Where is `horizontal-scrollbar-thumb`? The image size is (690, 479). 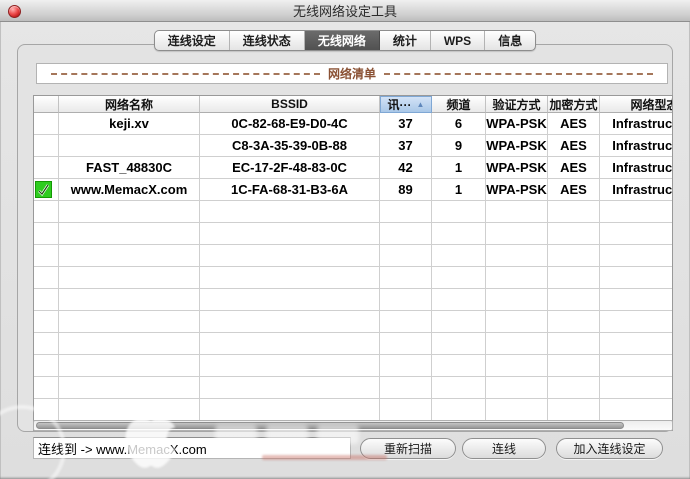
horizontal-scrollbar-thumb is located at coordinates (330, 425).